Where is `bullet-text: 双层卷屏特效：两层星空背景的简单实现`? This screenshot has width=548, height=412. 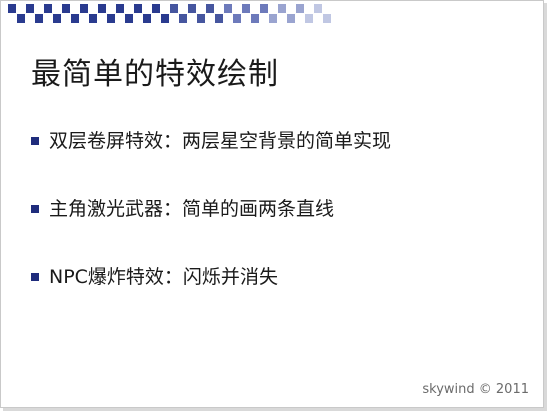 bullet-text: 双层卷屏特效：两层星空背景的简单实现 is located at coordinates (220, 141).